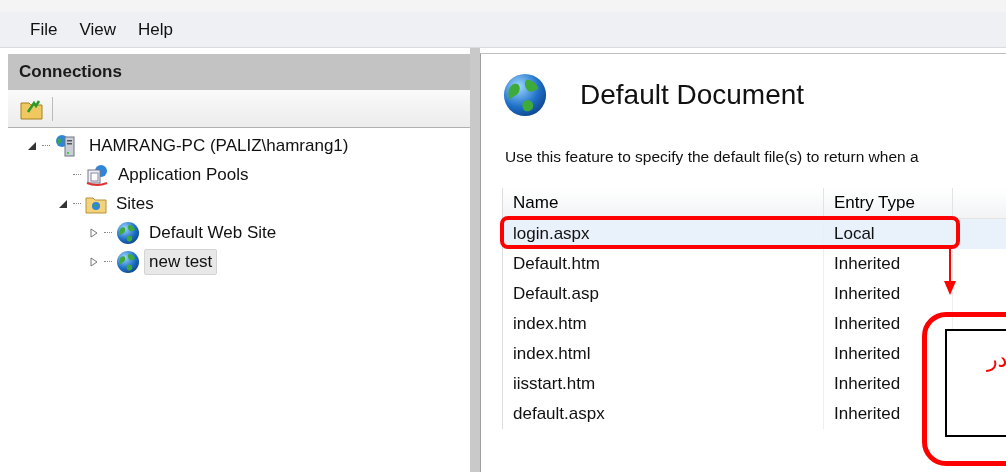  Describe the element at coordinates (97, 174) in the screenshot. I see `application-pools-icon` at that location.